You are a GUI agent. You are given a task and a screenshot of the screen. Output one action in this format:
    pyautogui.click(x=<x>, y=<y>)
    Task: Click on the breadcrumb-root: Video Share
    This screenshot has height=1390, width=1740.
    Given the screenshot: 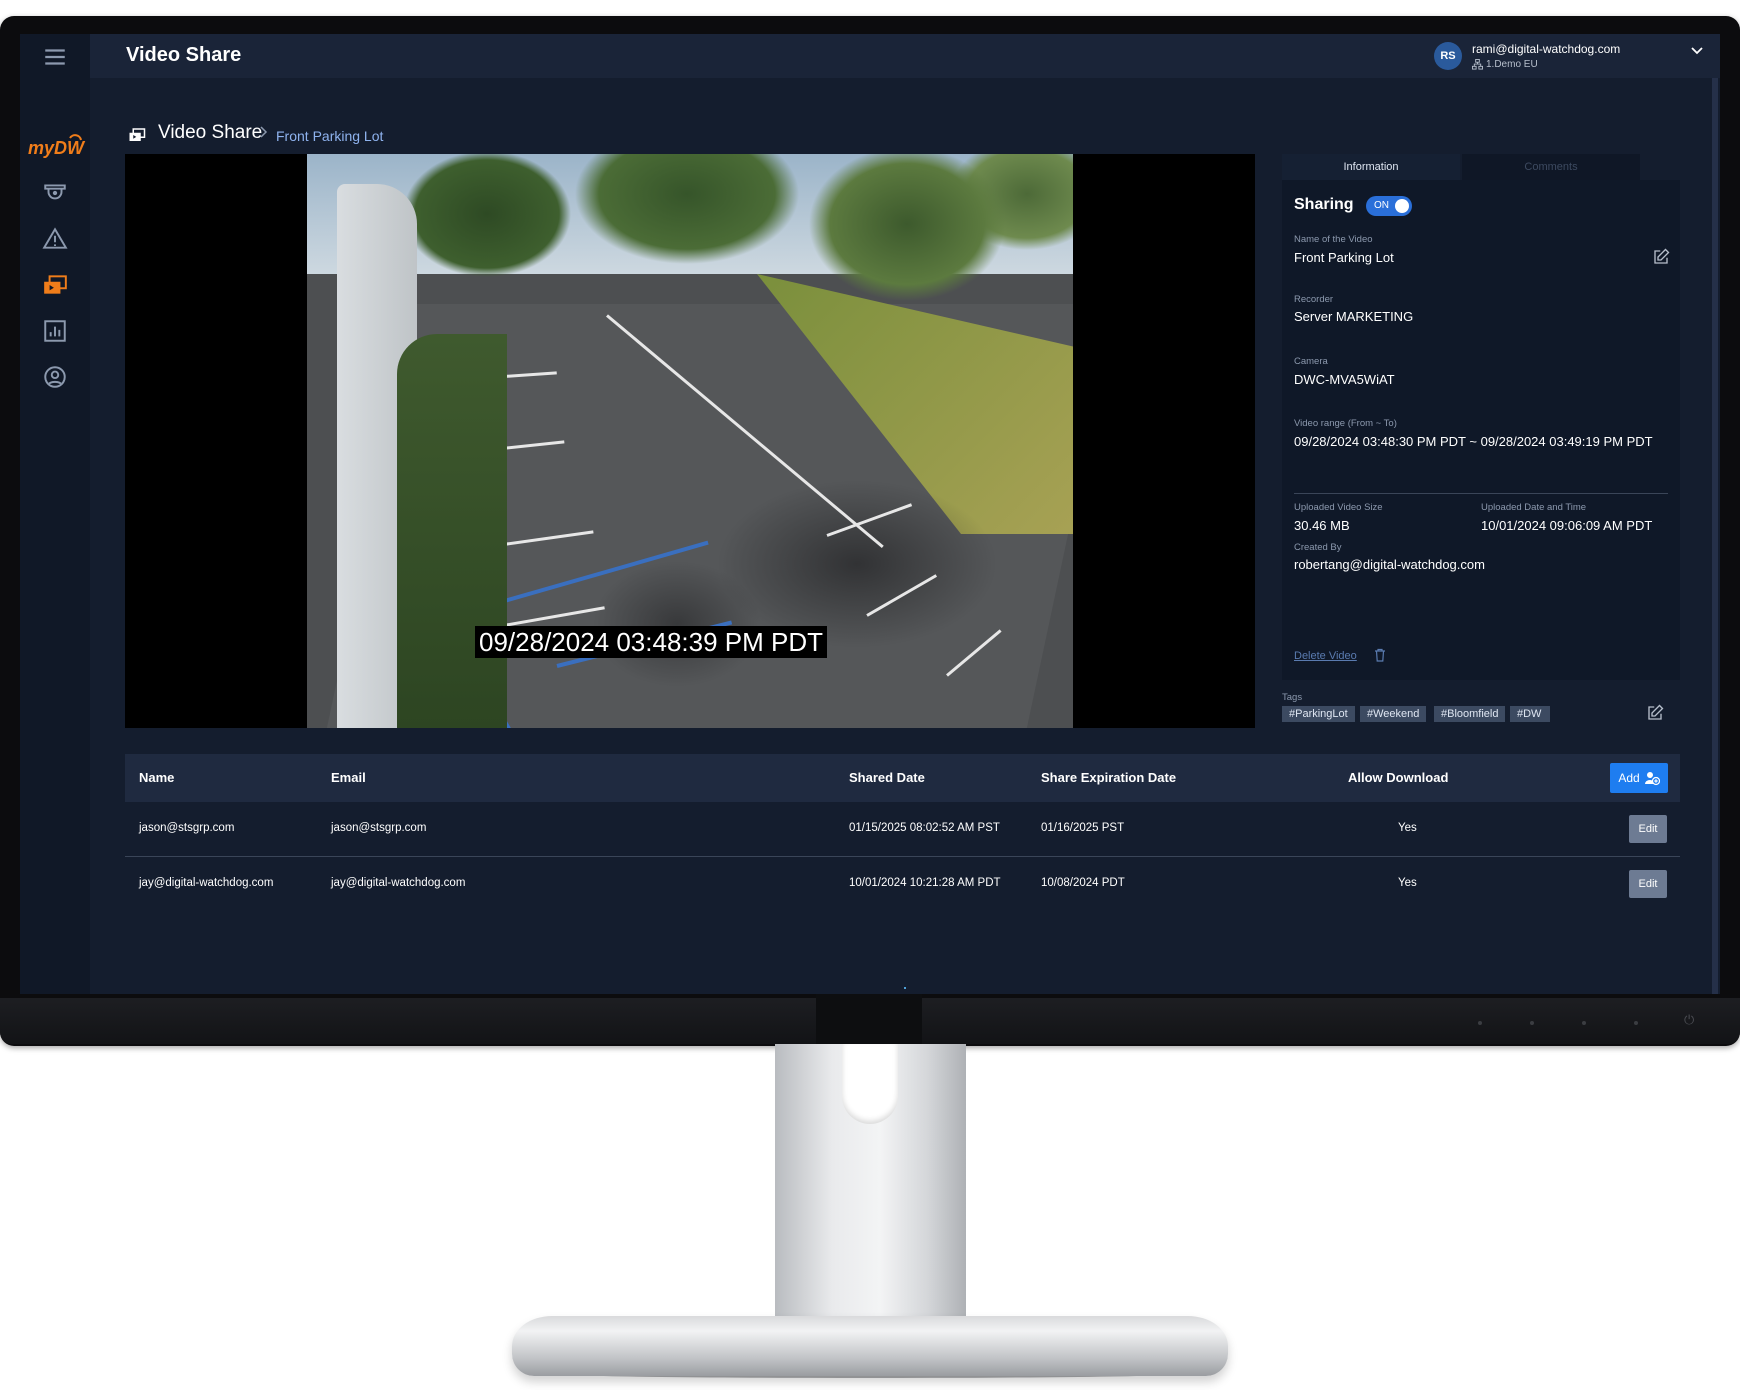 What is the action you would take?
    pyautogui.click(x=210, y=133)
    